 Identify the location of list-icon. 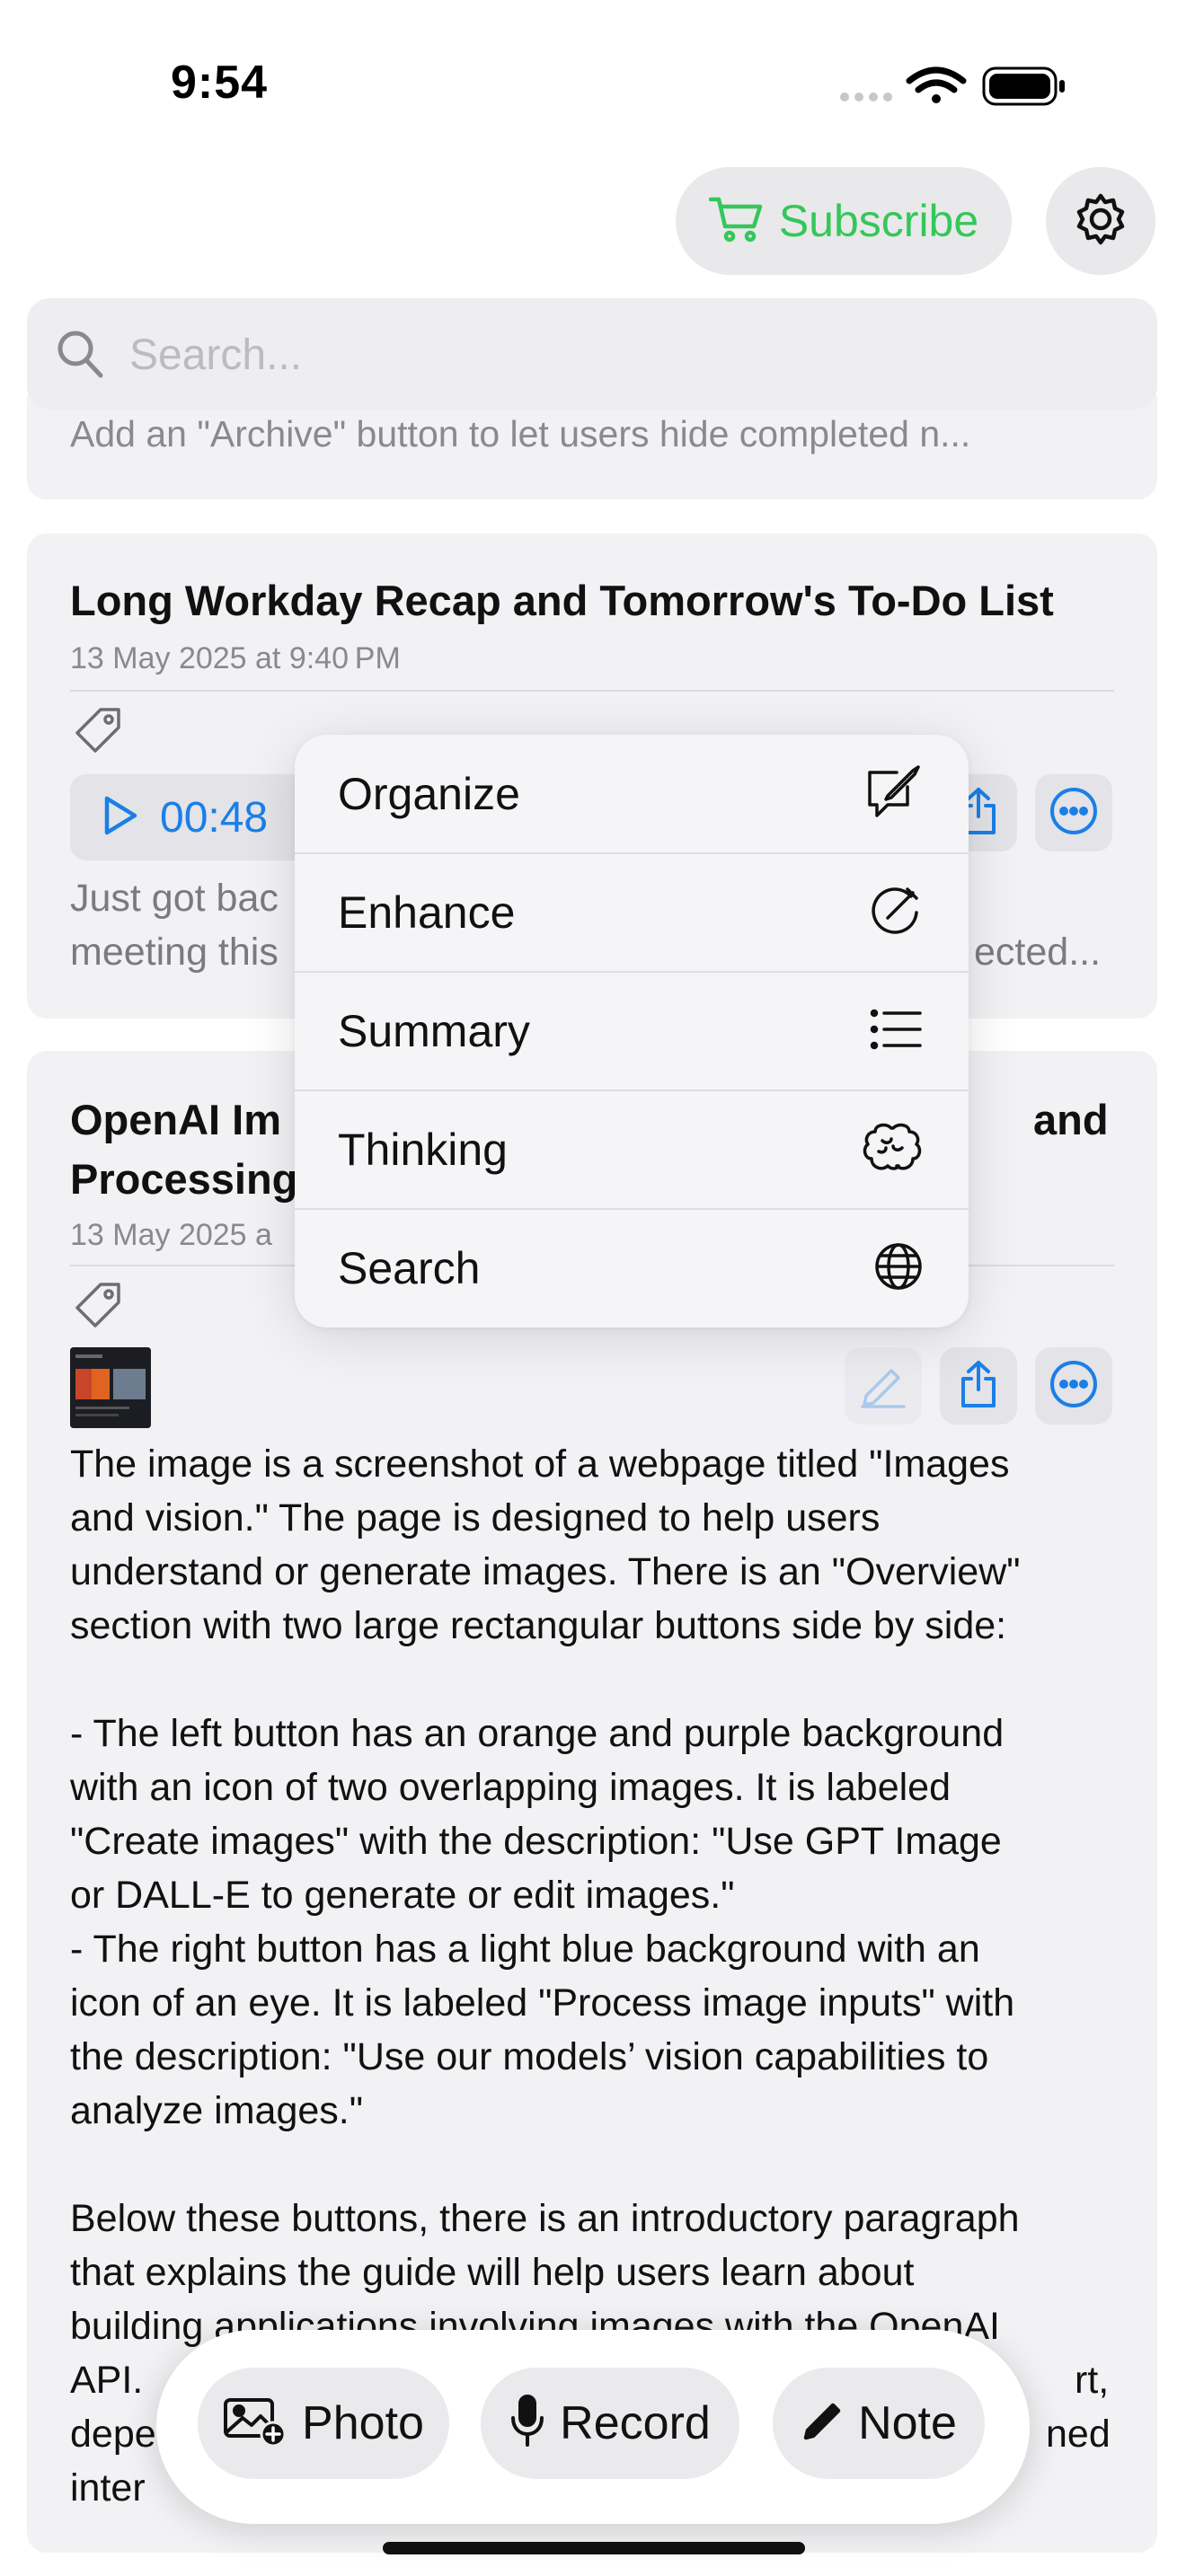
(897, 1031).